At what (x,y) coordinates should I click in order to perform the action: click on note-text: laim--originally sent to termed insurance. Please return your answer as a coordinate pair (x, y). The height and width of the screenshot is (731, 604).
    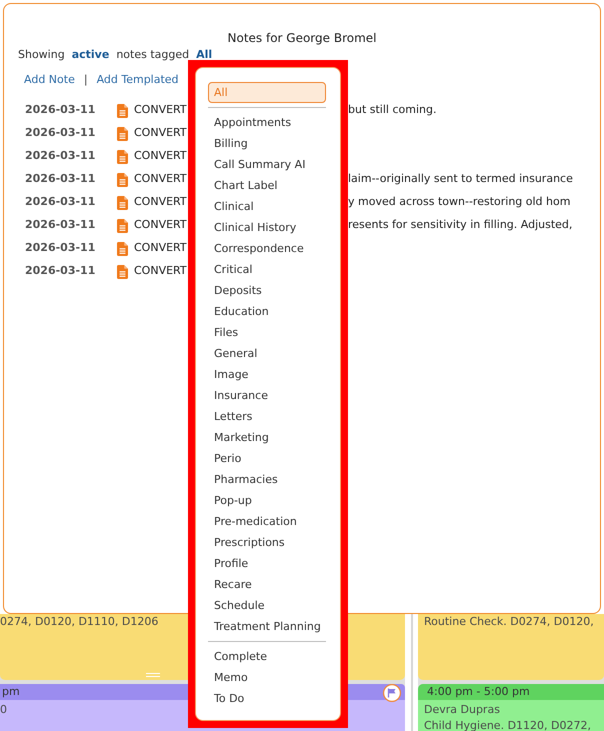
    Looking at the image, I should click on (460, 179).